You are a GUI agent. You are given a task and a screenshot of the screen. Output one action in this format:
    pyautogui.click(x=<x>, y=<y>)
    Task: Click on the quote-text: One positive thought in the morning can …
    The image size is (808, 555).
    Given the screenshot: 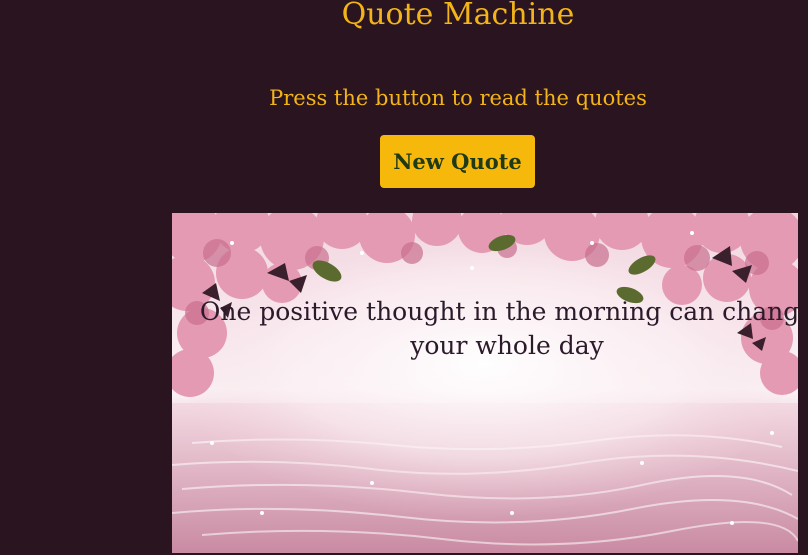 What is the action you would take?
    pyautogui.click(x=498, y=328)
    